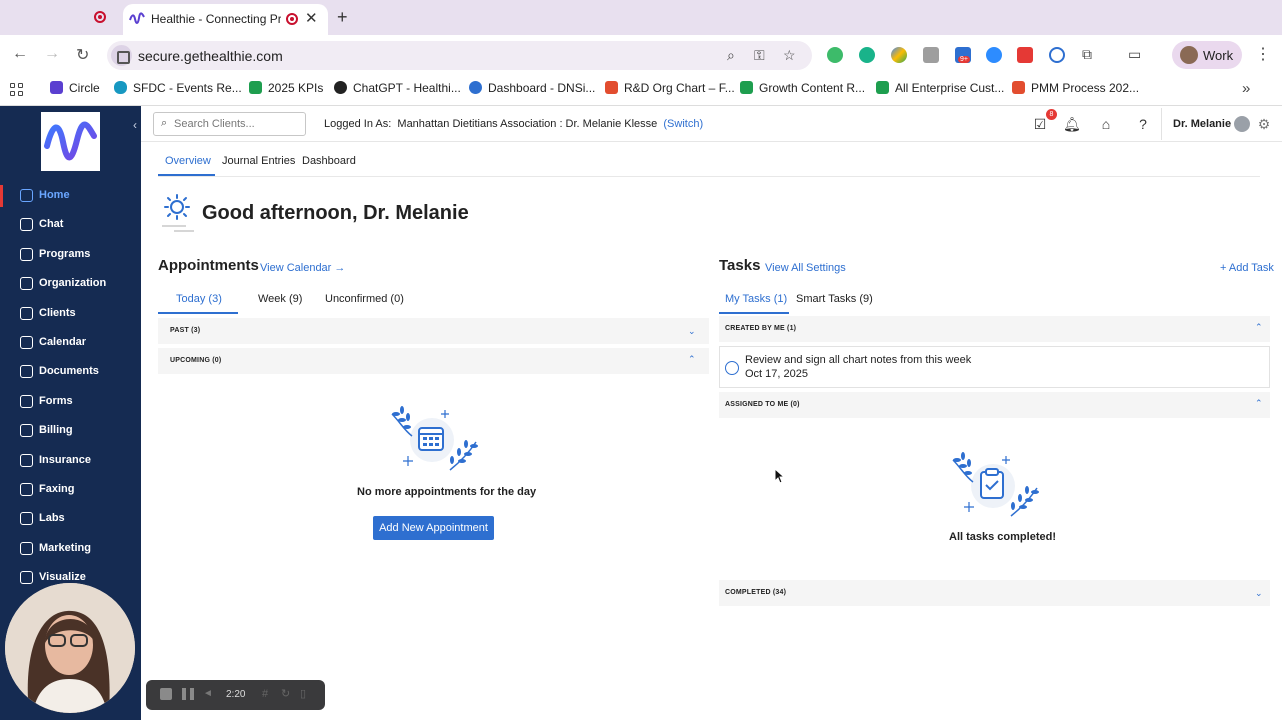  I want to click on browser-tab-active: Healthie - Connecting Pro ✕, so click(225, 19).